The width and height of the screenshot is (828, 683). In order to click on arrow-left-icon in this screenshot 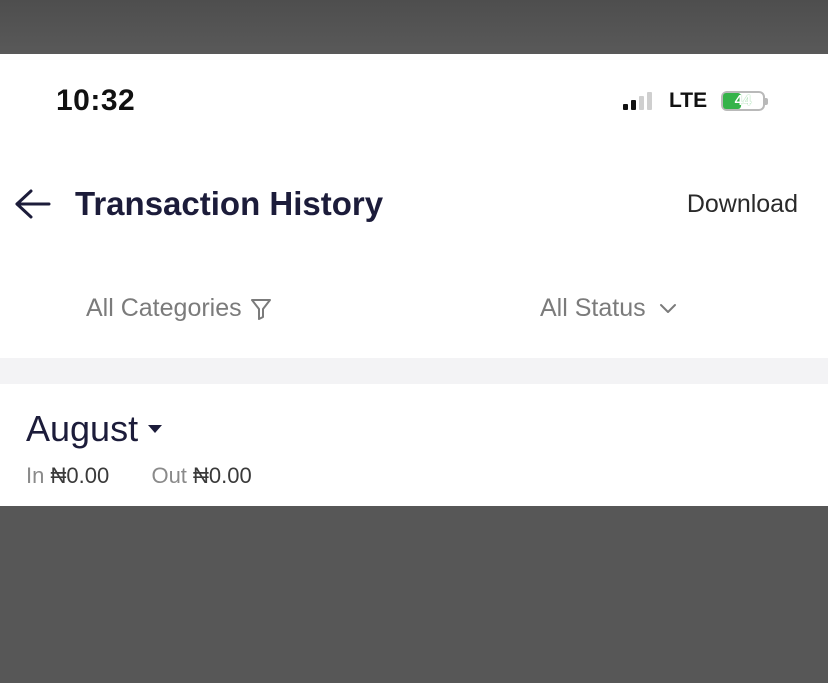, I will do `click(33, 204)`.